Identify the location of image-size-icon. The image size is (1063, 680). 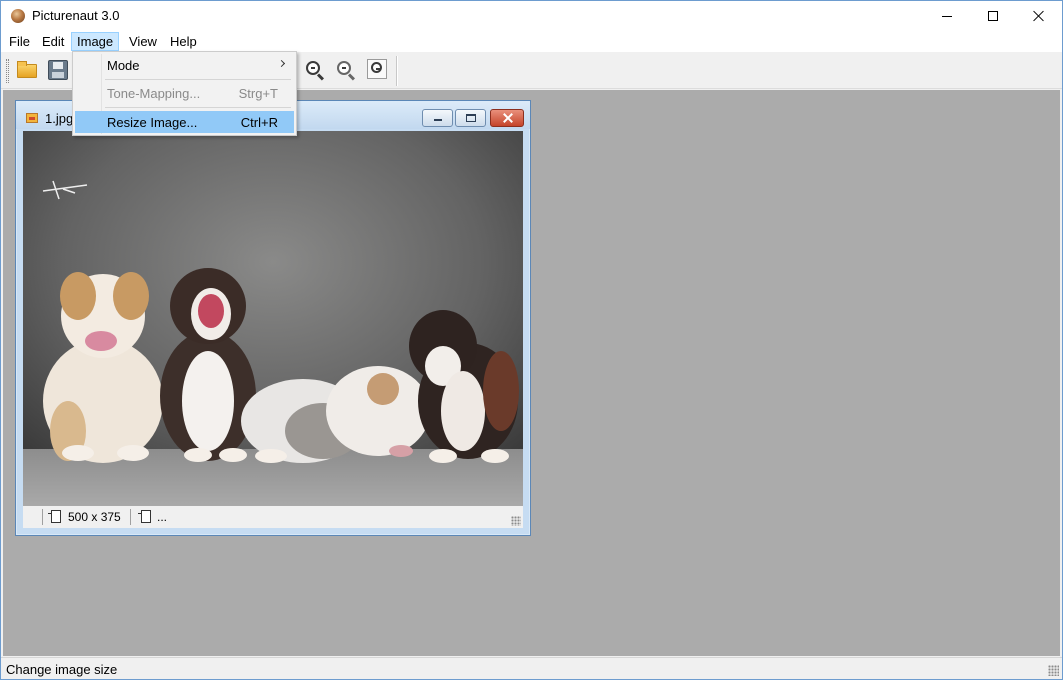
(54, 516).